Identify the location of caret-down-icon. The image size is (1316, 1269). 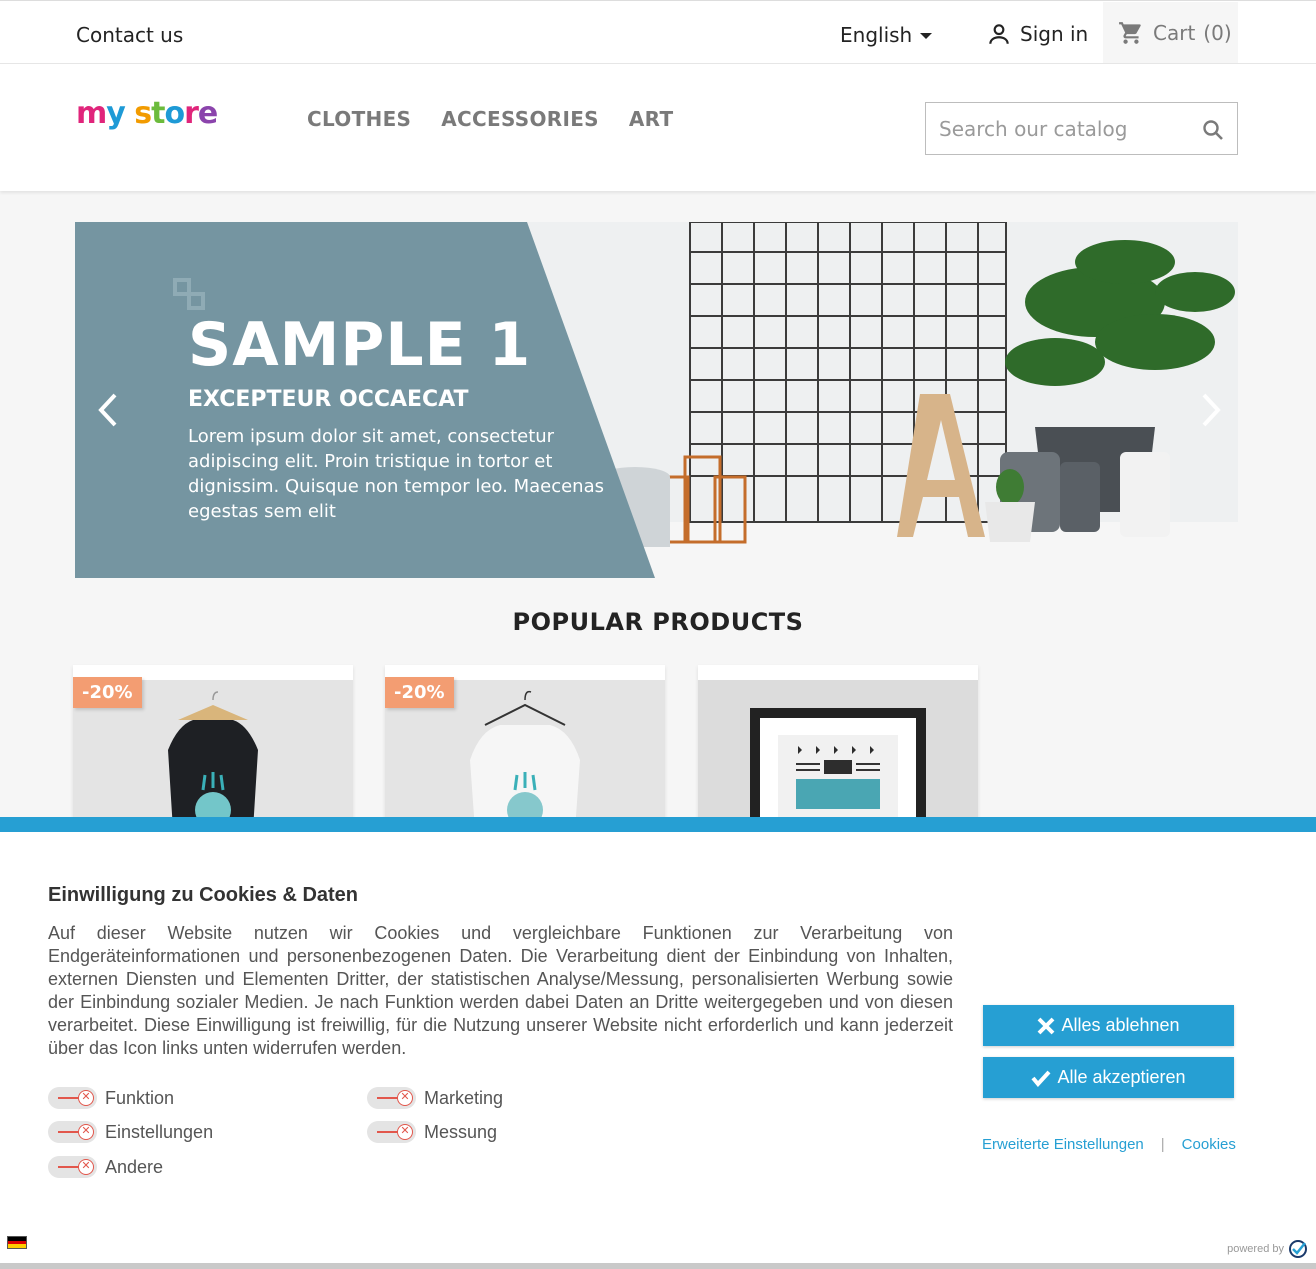
(926, 36).